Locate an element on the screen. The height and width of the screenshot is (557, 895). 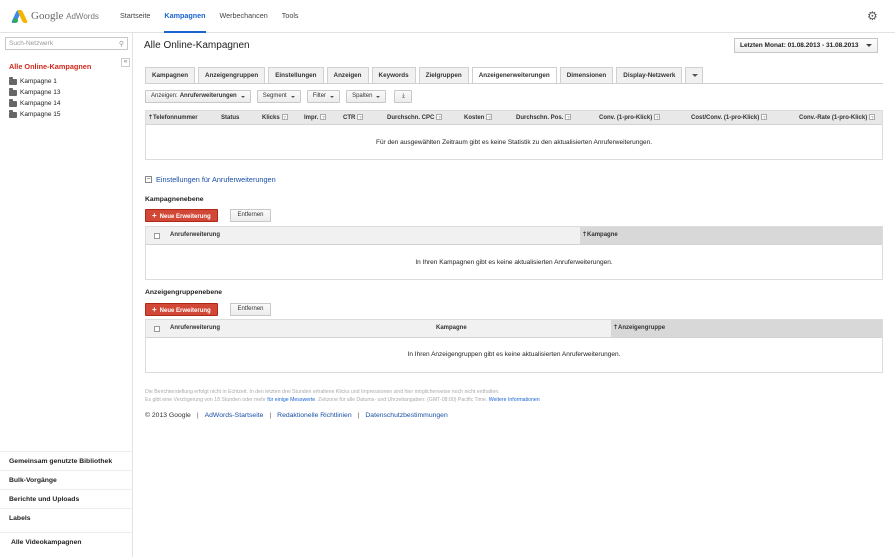
filter-dropdown: Filter is located at coordinates (323, 96).